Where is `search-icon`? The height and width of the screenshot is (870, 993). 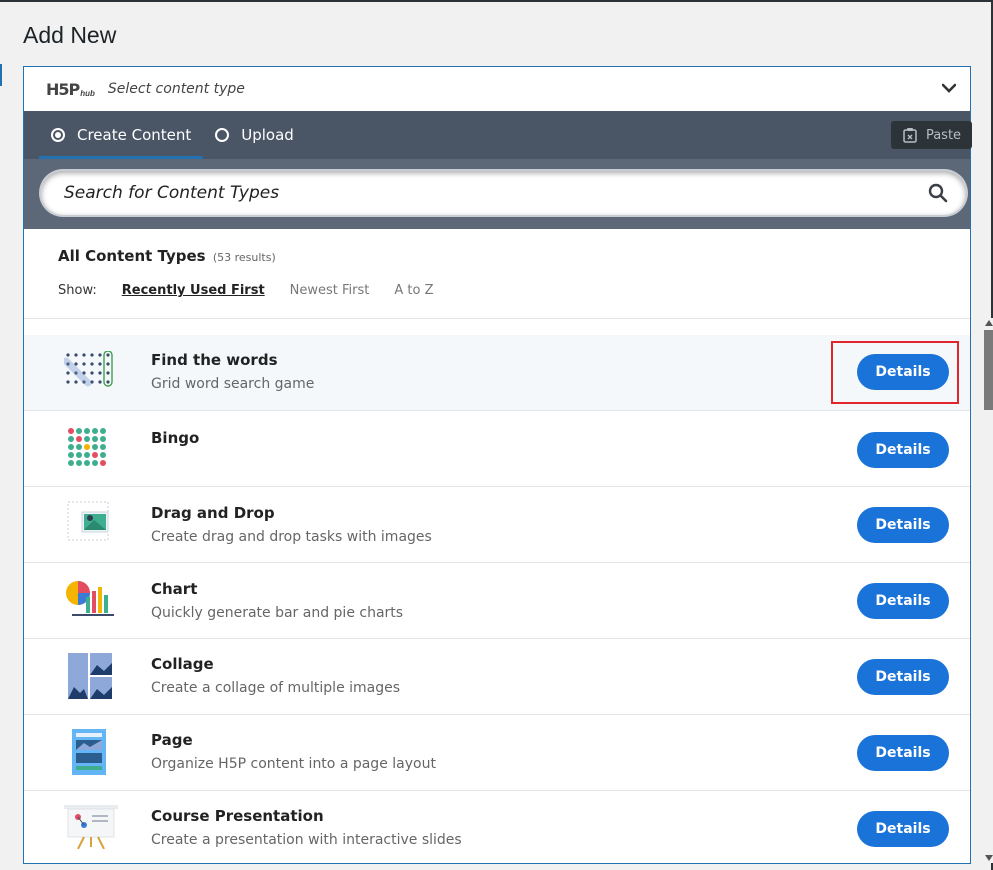 search-icon is located at coordinates (939, 193).